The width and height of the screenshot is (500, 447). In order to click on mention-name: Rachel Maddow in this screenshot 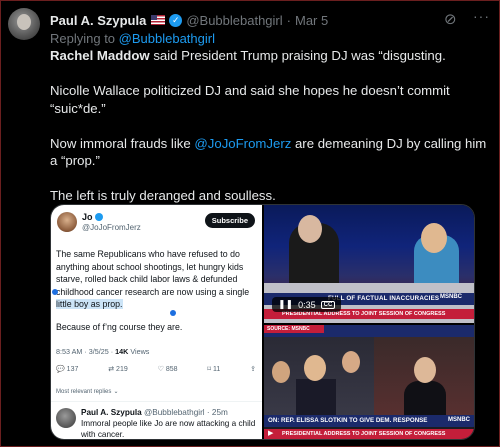, I will do `click(100, 55)`.